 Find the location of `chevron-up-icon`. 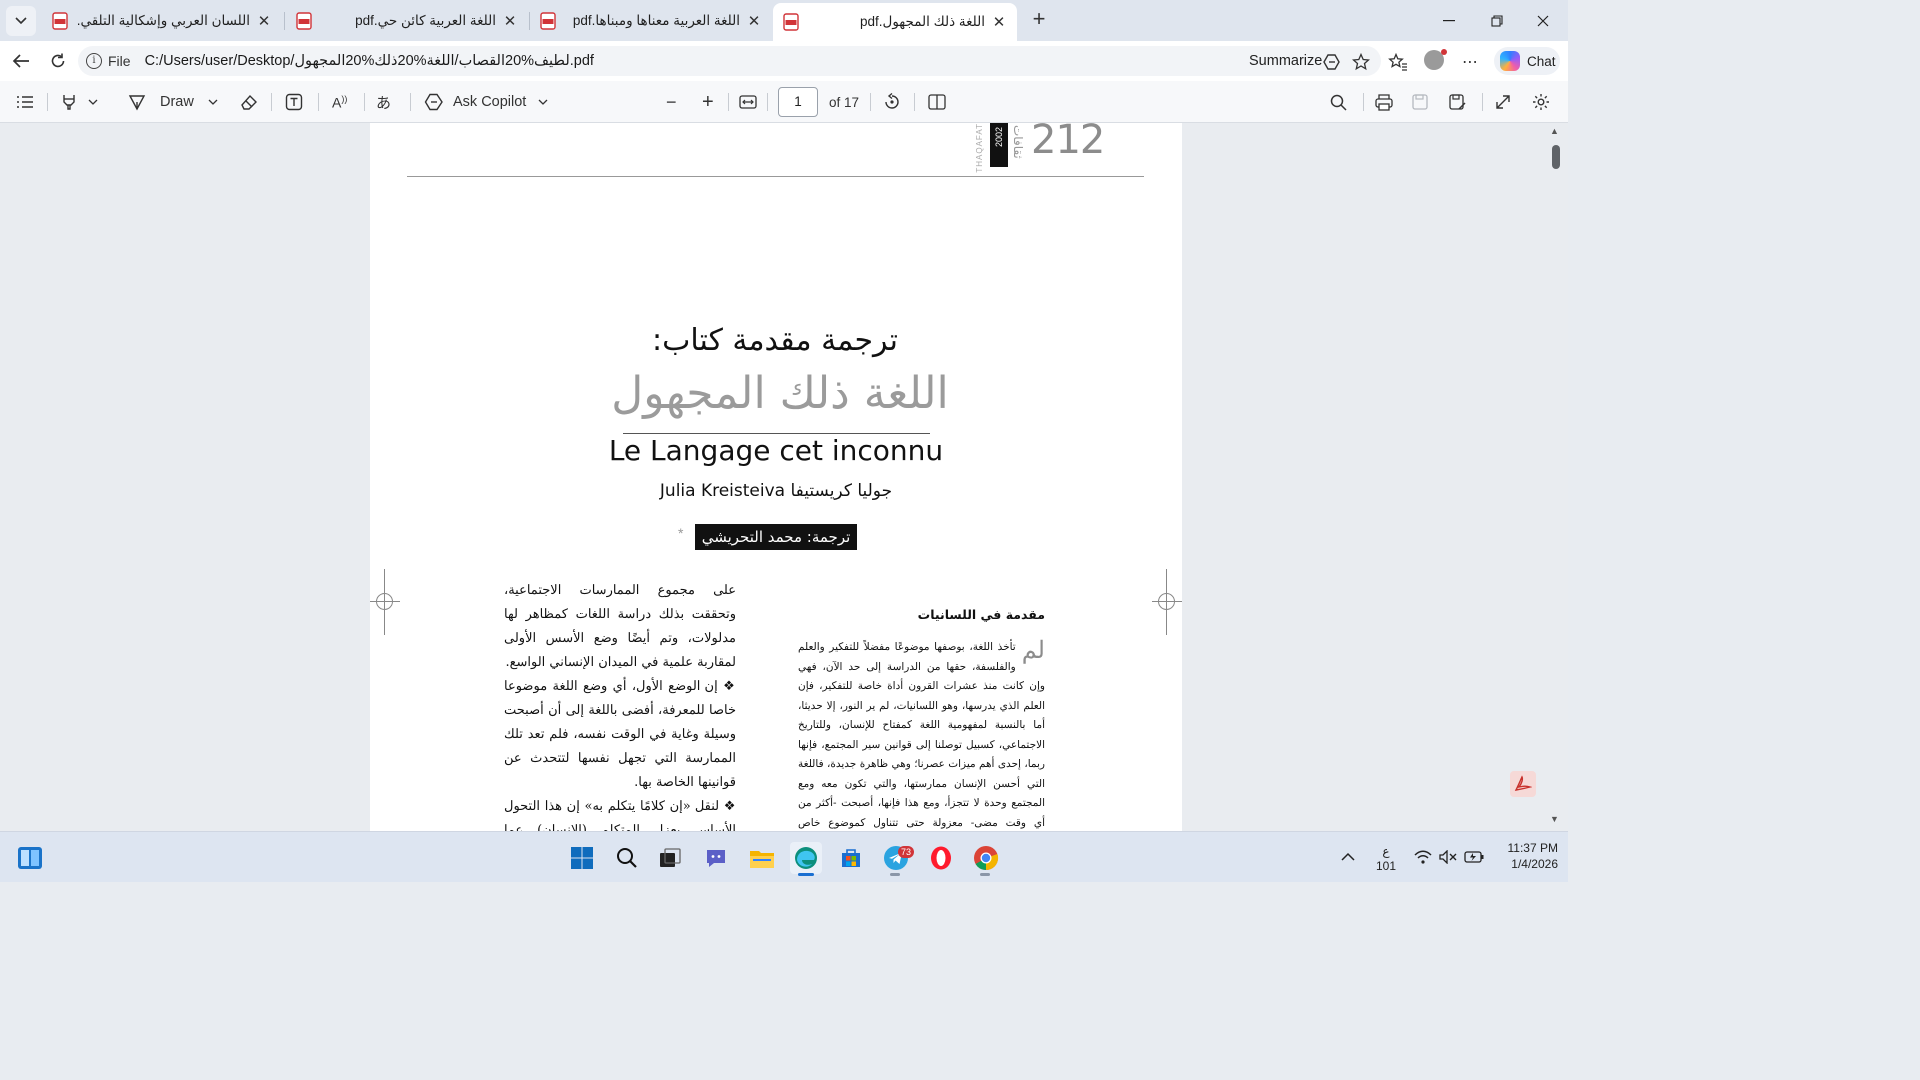

chevron-up-icon is located at coordinates (1348, 856).